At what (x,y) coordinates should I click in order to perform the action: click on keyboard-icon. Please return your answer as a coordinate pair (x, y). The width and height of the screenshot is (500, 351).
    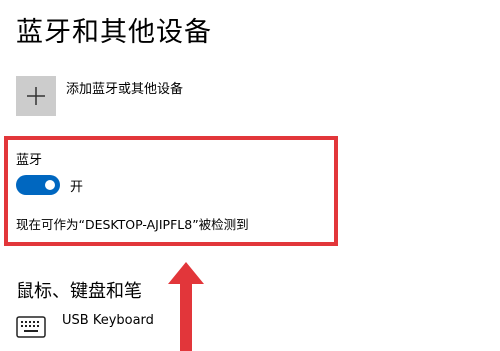
    Looking at the image, I should click on (31, 327).